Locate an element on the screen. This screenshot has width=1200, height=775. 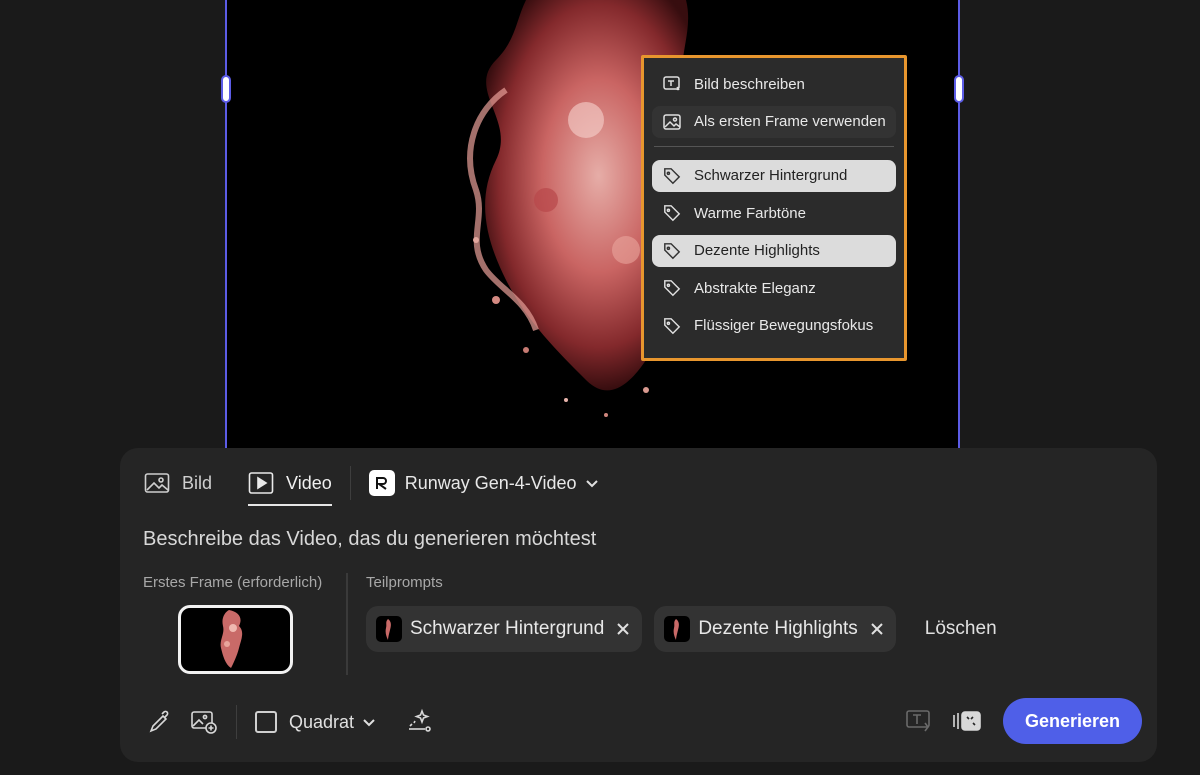
aspect-ratio-selector: Quadrat is located at coordinates (315, 722).